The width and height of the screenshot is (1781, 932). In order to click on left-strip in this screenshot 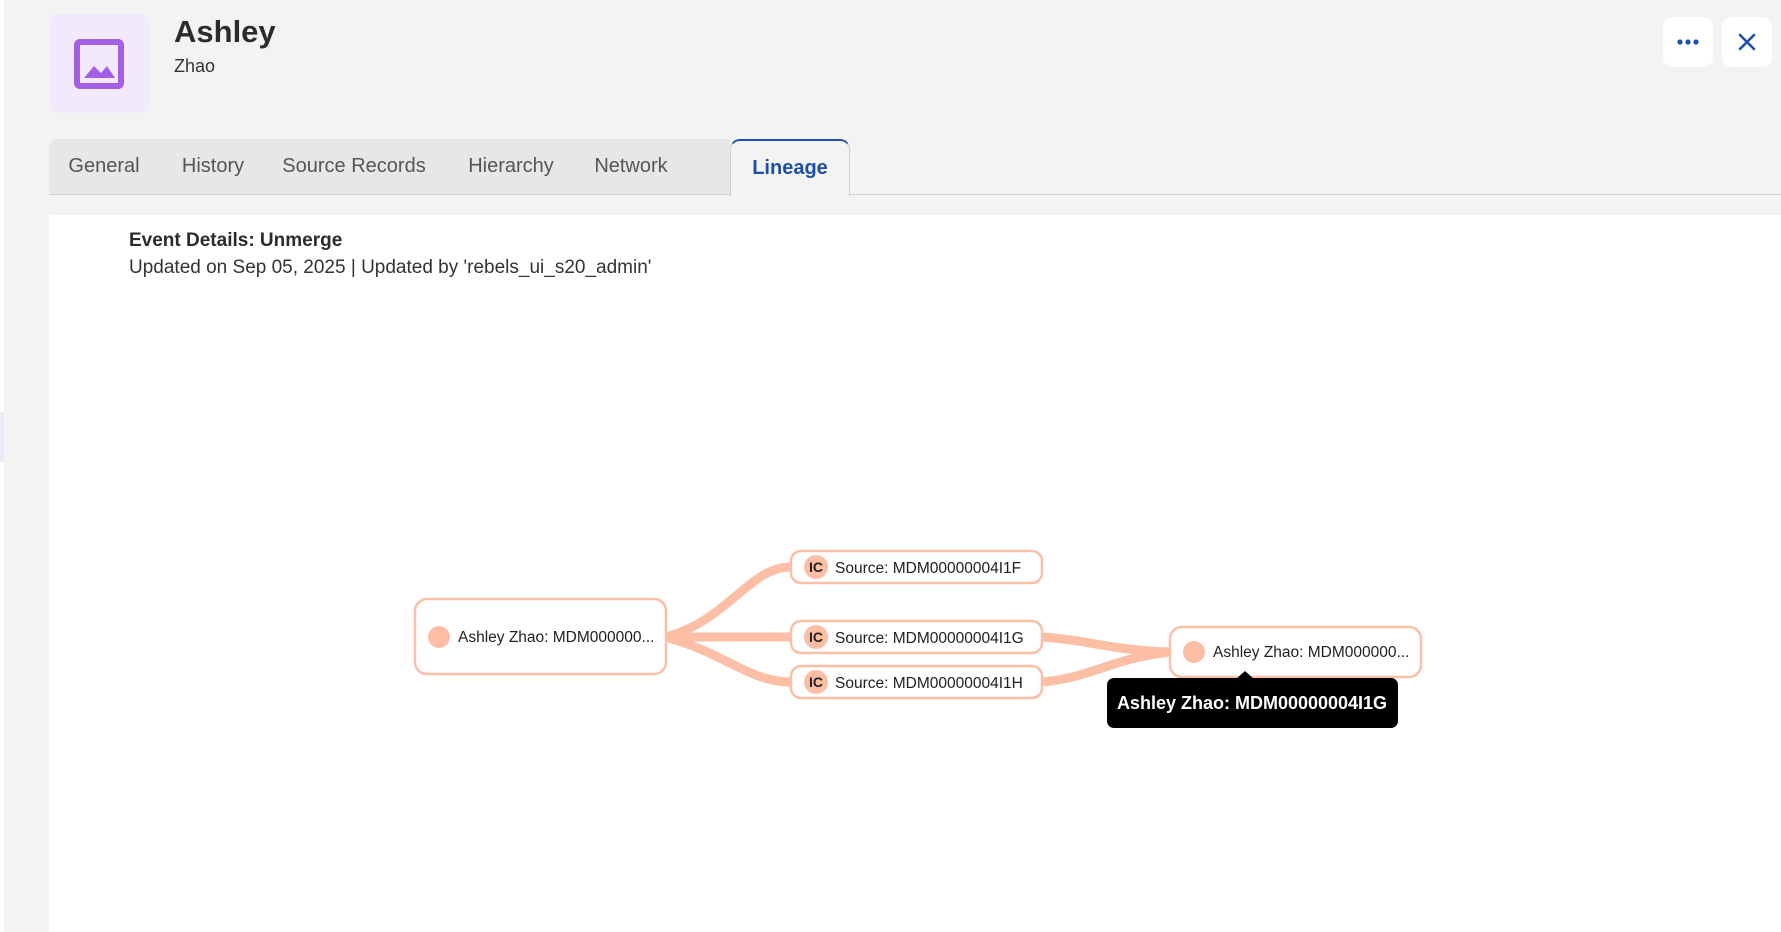, I will do `click(2, 466)`.